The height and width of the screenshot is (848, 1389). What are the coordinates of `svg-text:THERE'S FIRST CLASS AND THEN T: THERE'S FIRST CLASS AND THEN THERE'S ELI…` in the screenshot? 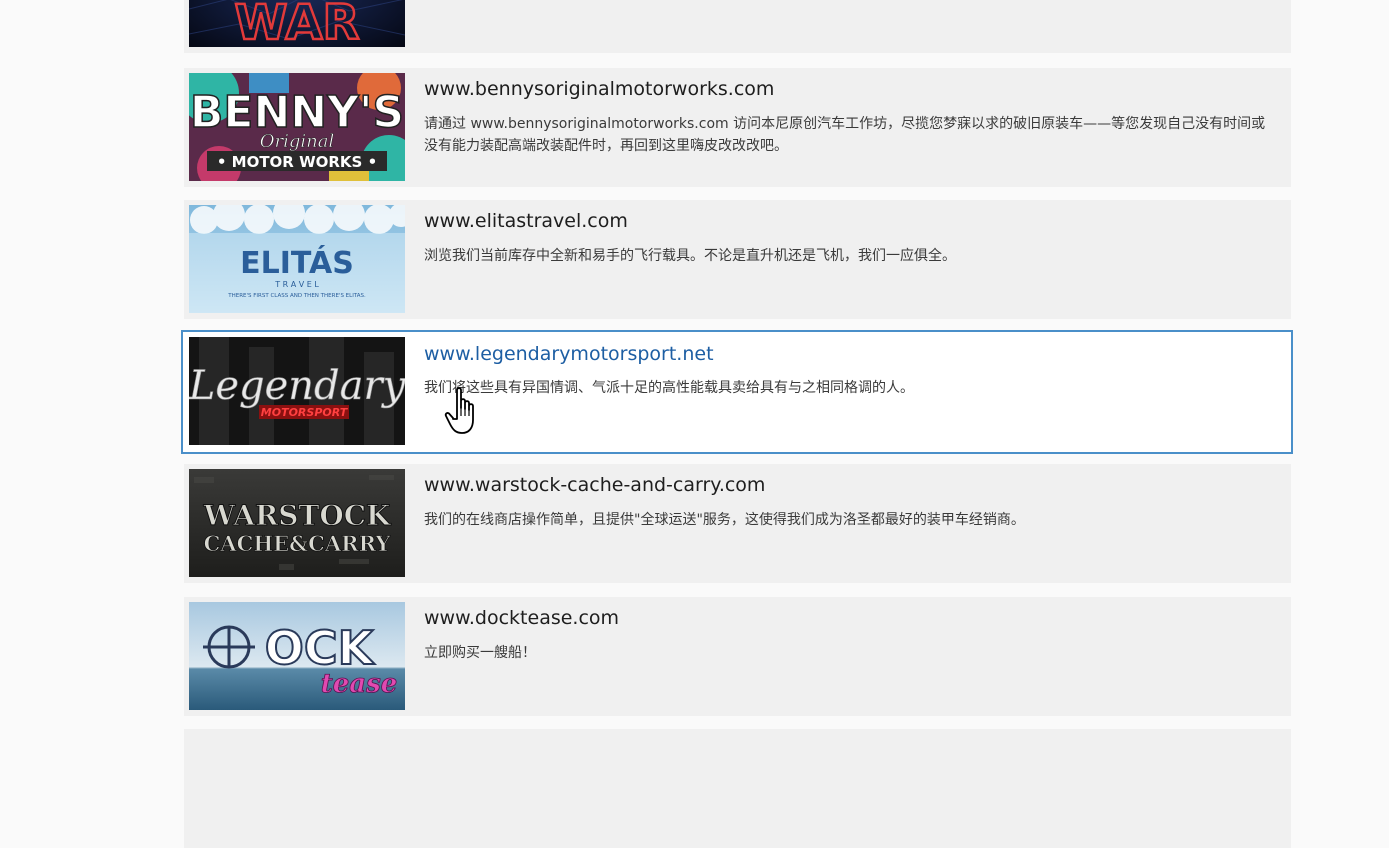 It's located at (296, 296).